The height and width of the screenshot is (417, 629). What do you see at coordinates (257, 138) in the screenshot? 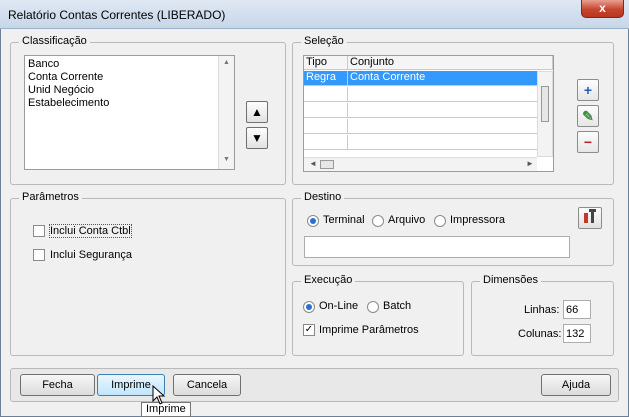
I see `move-down-button: ▼` at bounding box center [257, 138].